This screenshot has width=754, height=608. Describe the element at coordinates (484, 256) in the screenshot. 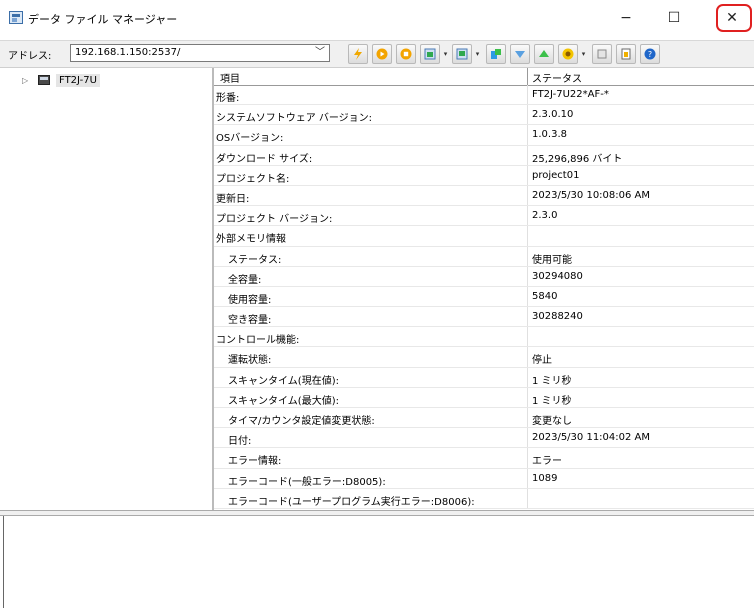

I see `table-row: ステータス: 使用可能` at that location.